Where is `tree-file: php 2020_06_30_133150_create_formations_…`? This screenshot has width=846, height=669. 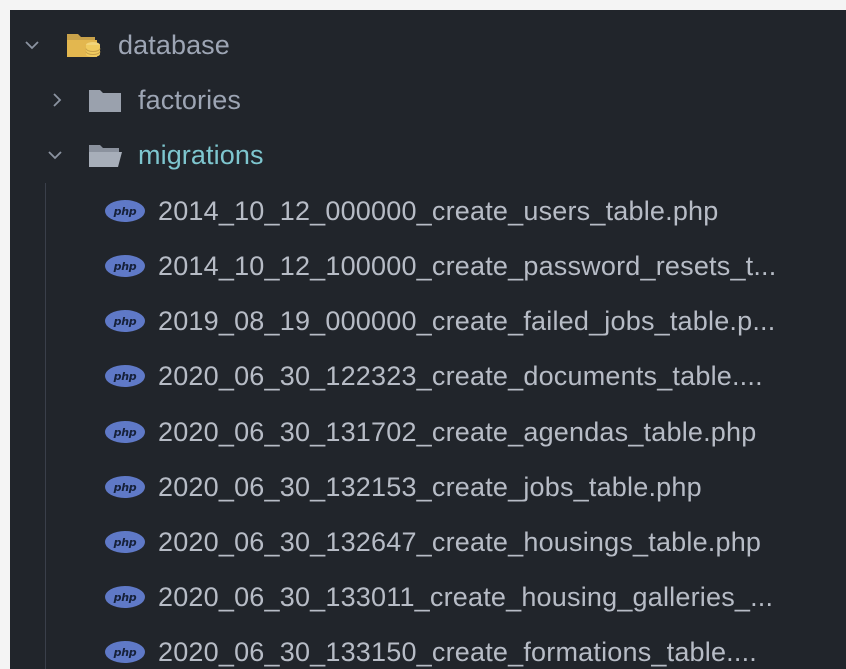 tree-file: php 2020_06_30_133150_create_formations_… is located at coordinates (428, 646).